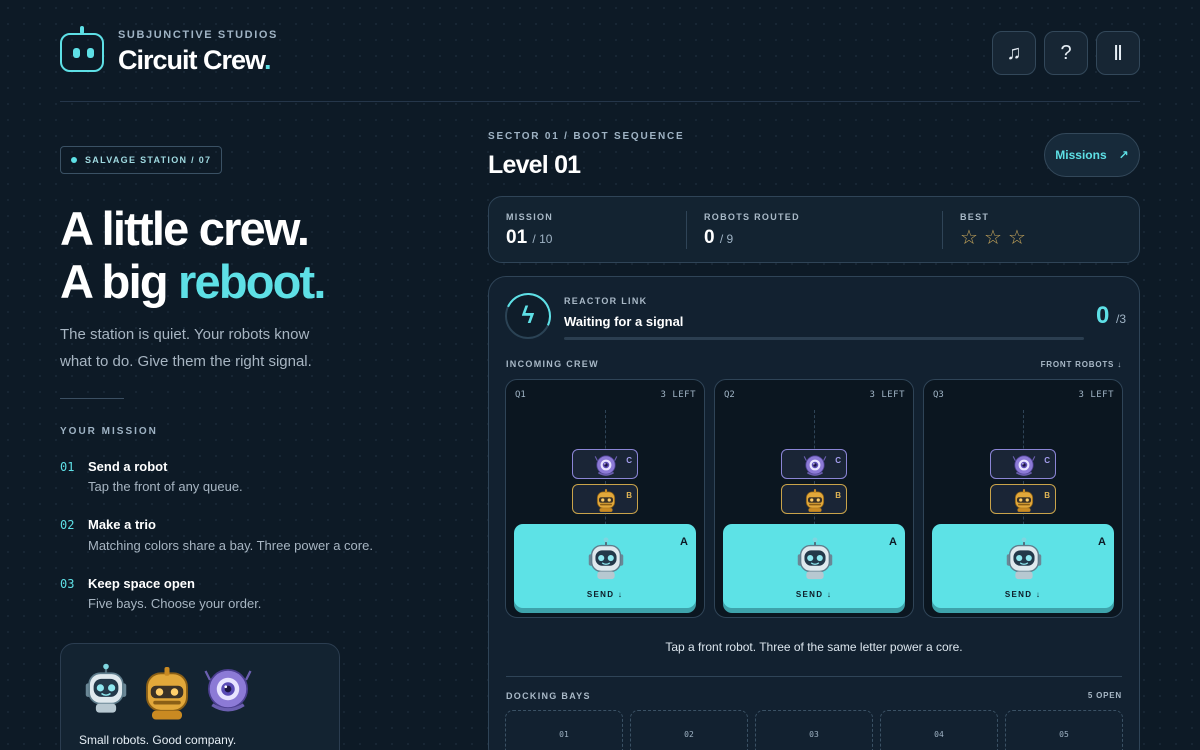 The width and height of the screenshot is (1200, 750). I want to click on docking-bay: 04, so click(939, 730).